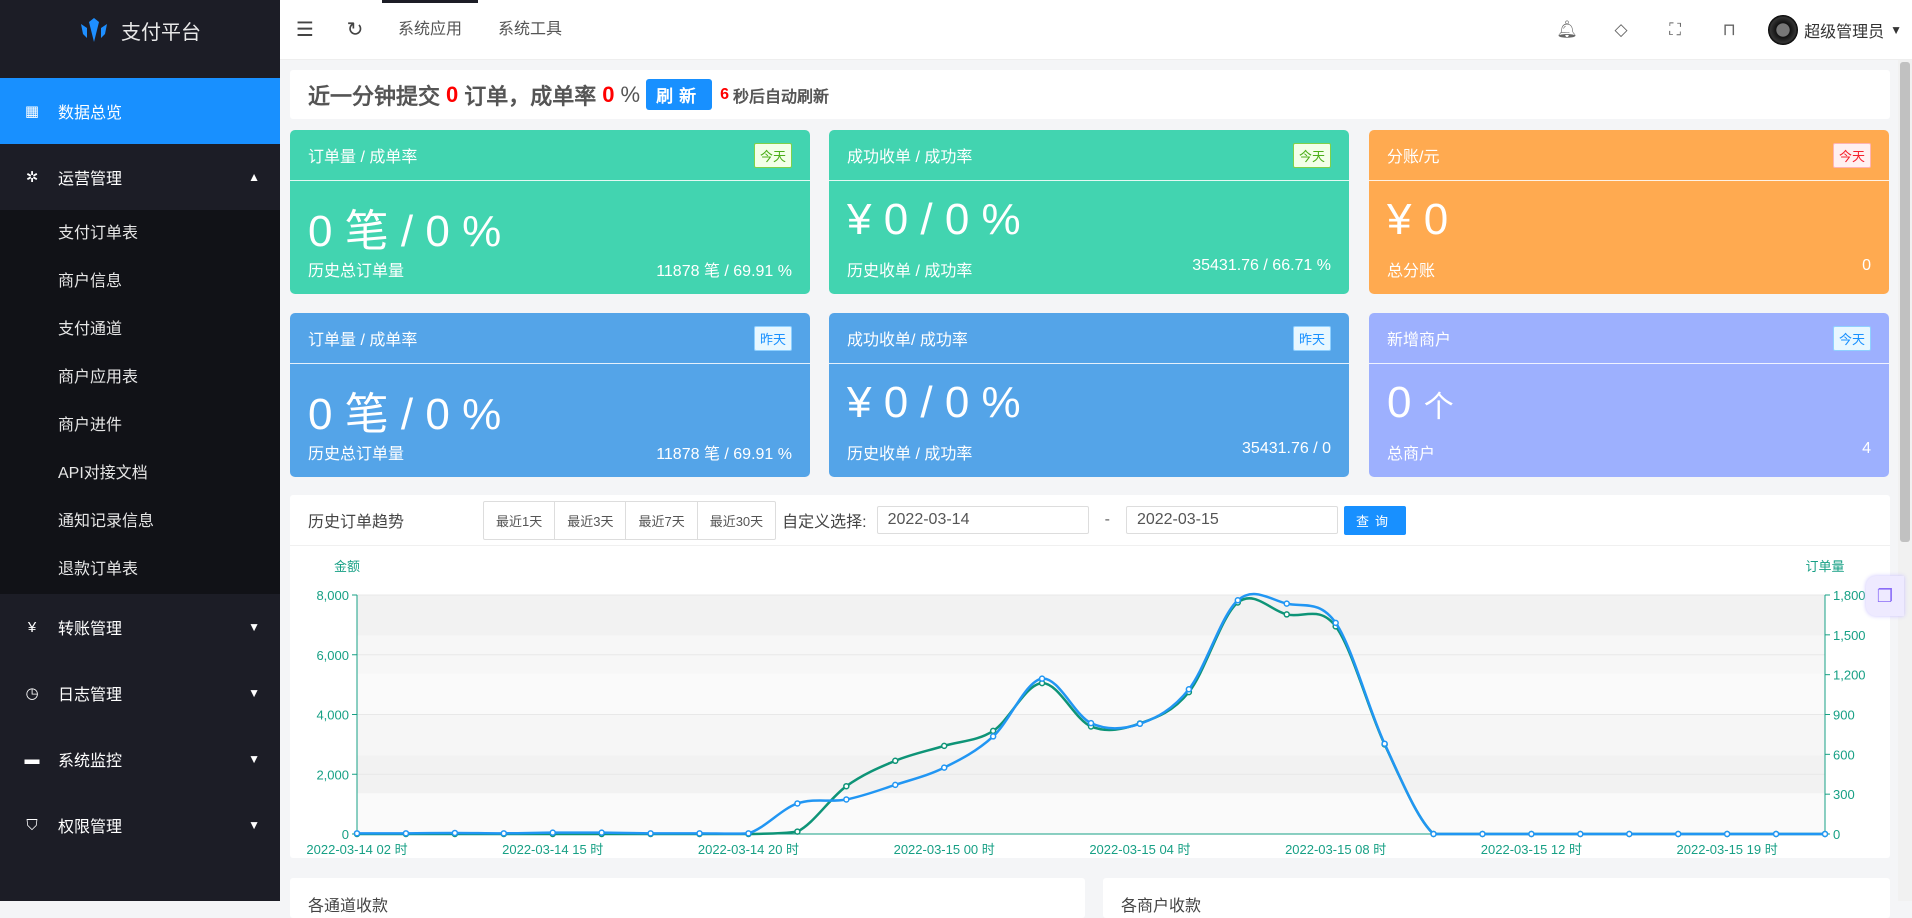  I want to click on submenu-merchant-info: 商户信息, so click(140, 282).